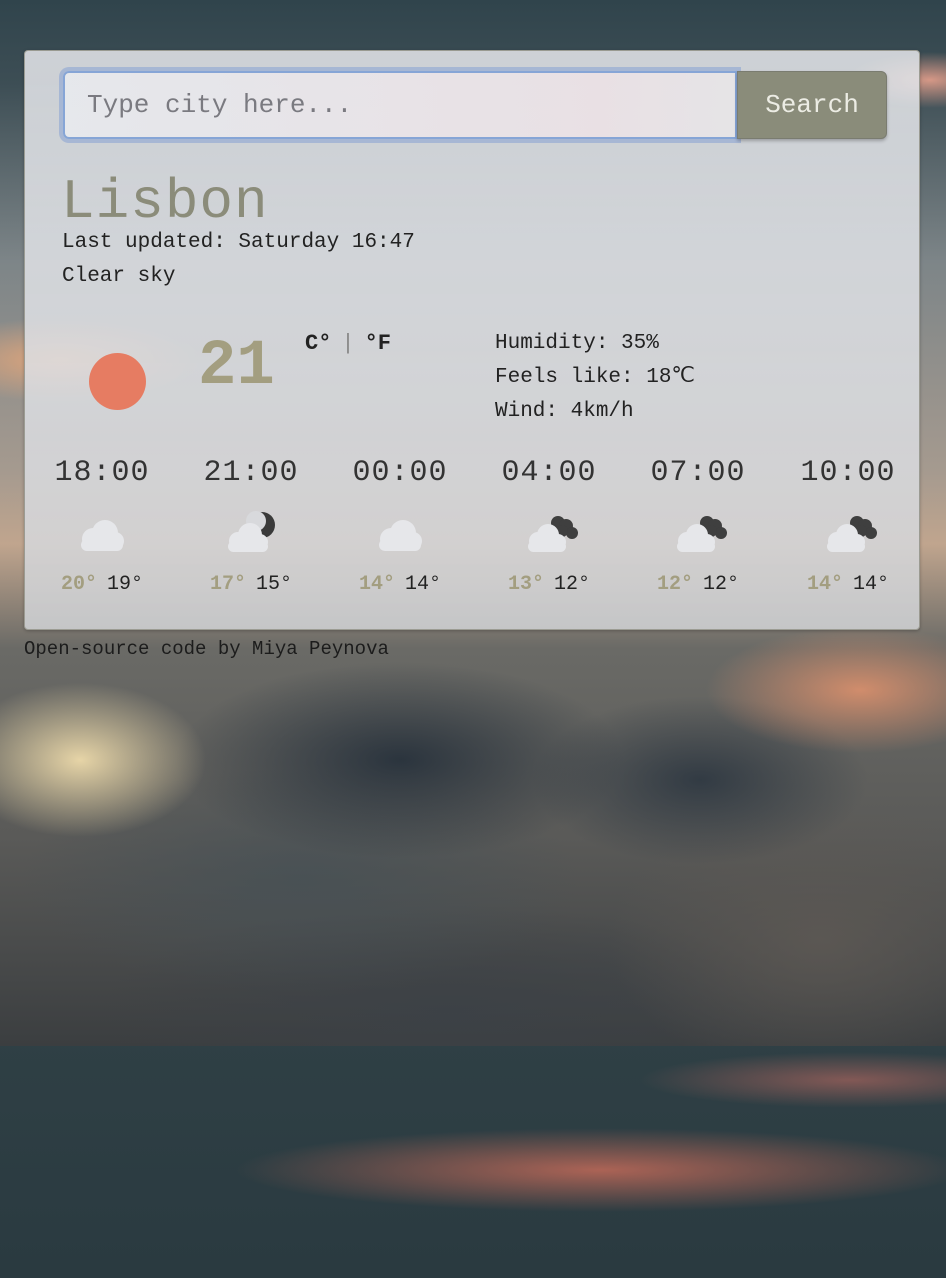 The image size is (946, 1278). I want to click on footer: Open-source code by Miya Peynova, so click(206, 649).